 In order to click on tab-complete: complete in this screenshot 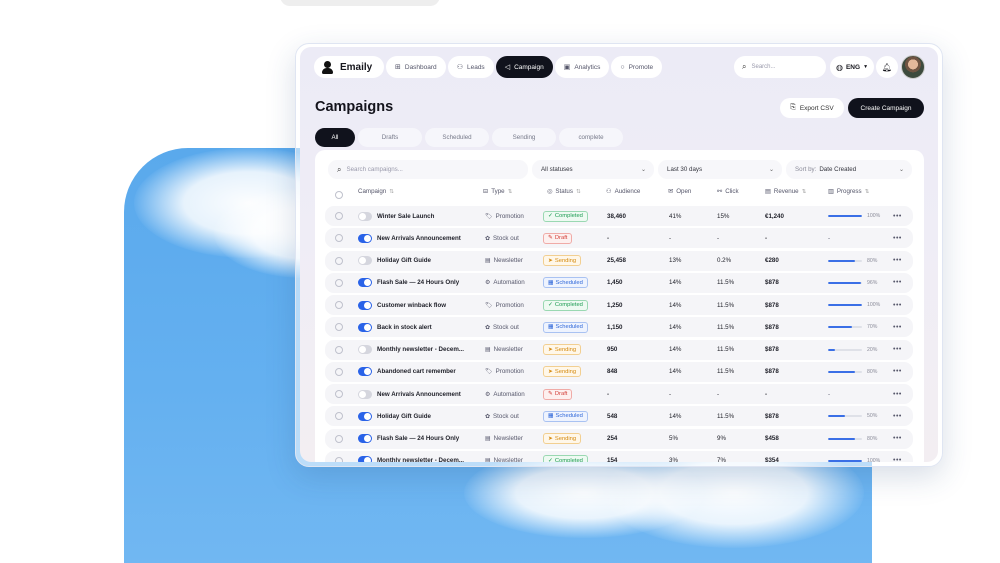, I will do `click(591, 137)`.